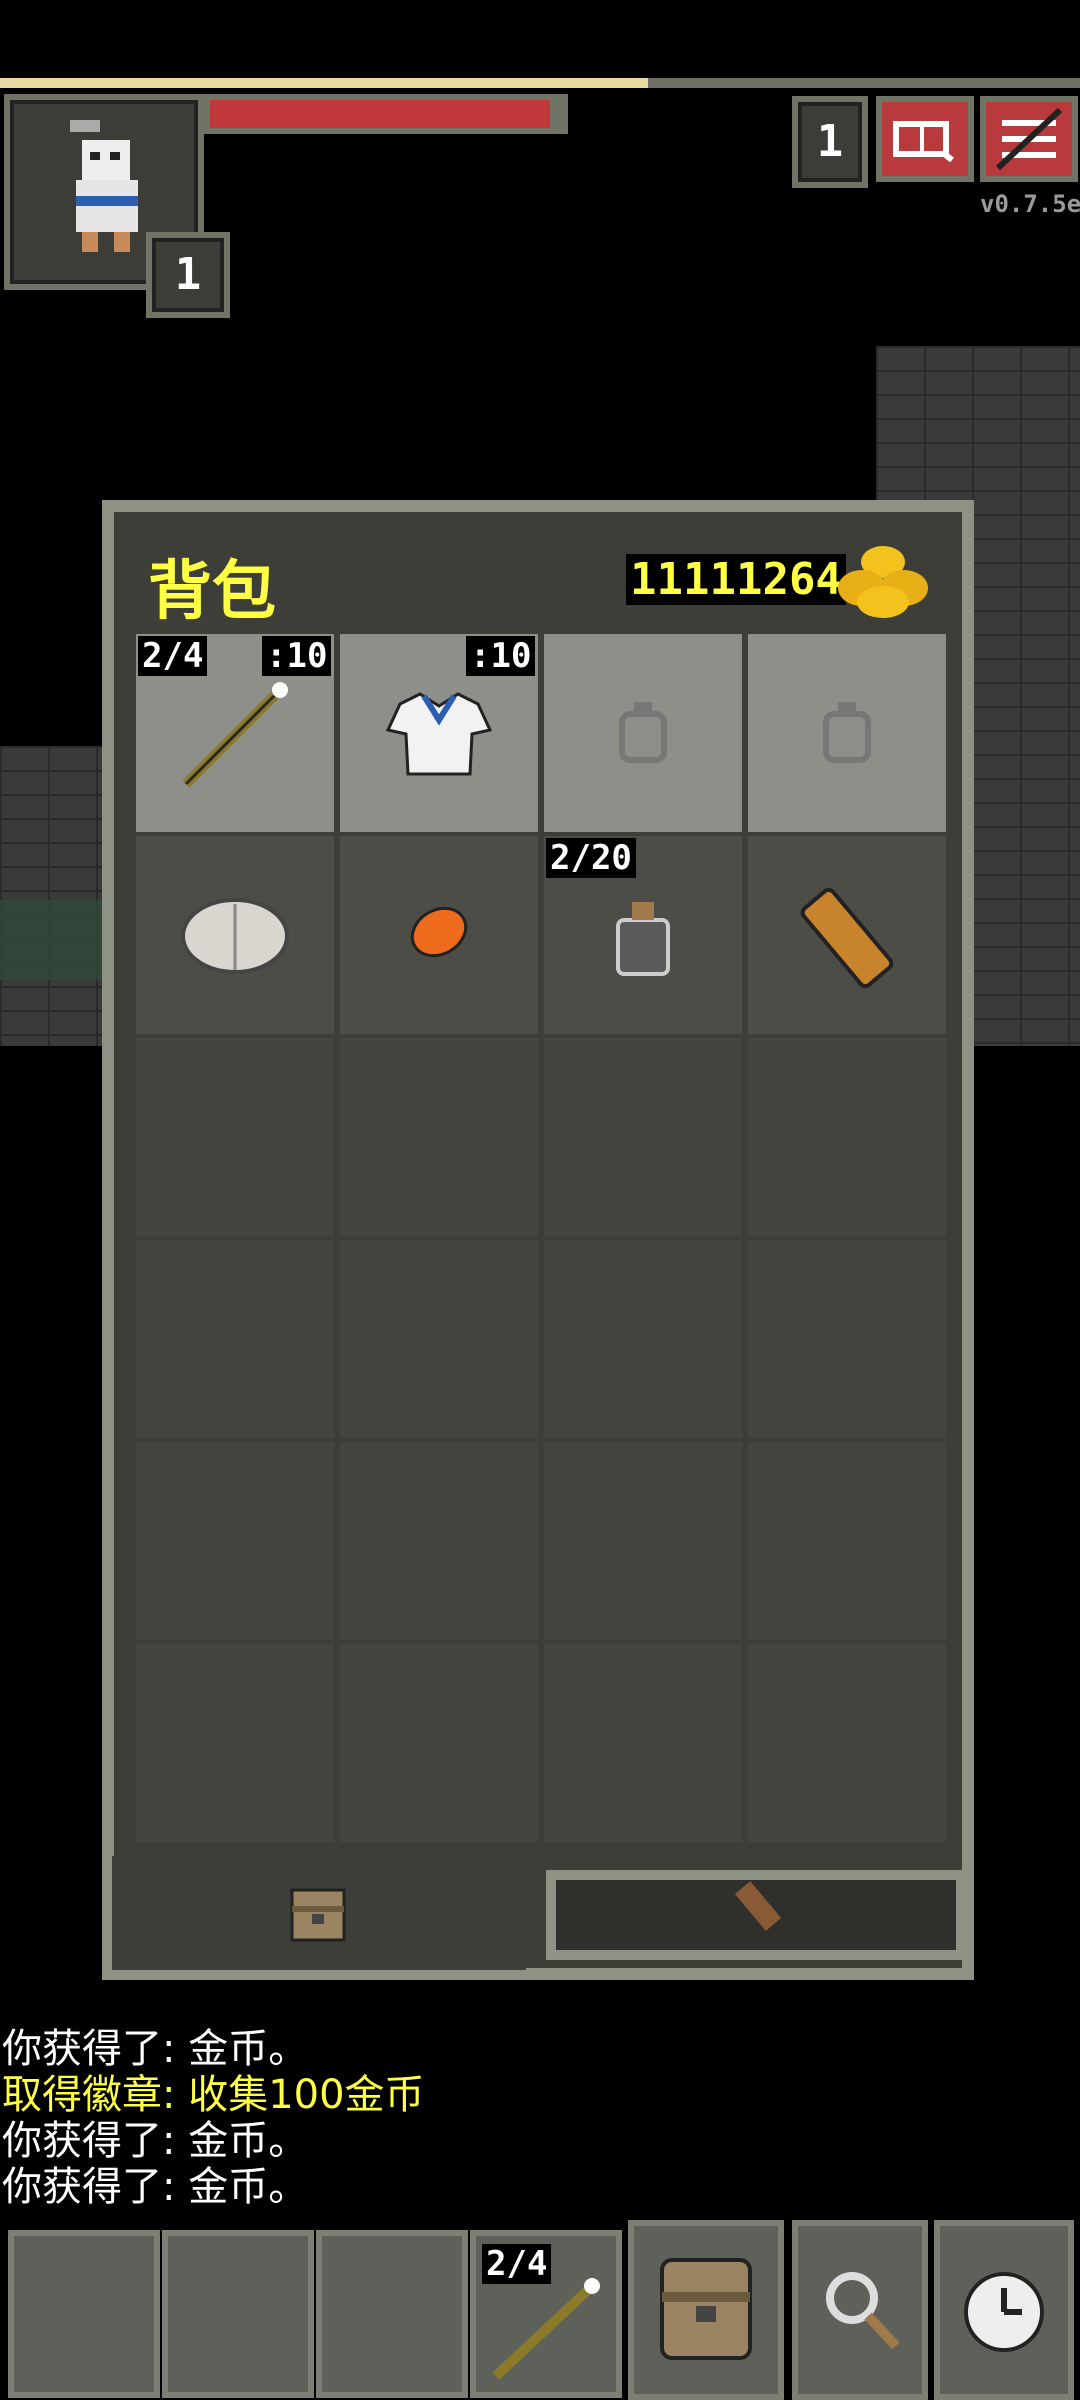 This screenshot has width=1080, height=2400. I want to click on tab-backpack, so click(319, 1913).